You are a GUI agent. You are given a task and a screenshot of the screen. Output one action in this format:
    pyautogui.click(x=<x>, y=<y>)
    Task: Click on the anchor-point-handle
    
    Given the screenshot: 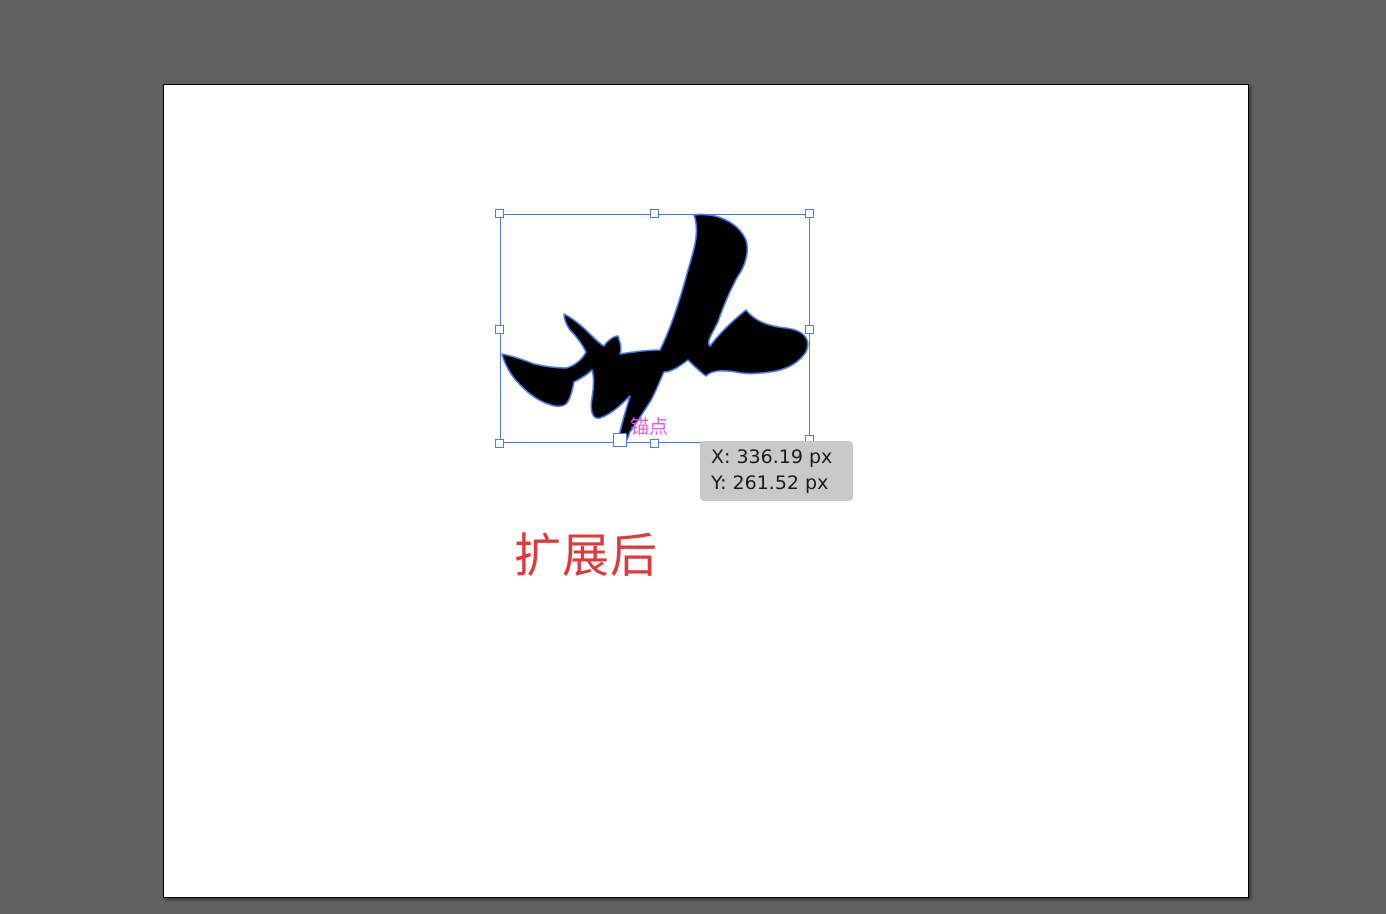 What is the action you would take?
    pyautogui.click(x=620, y=440)
    